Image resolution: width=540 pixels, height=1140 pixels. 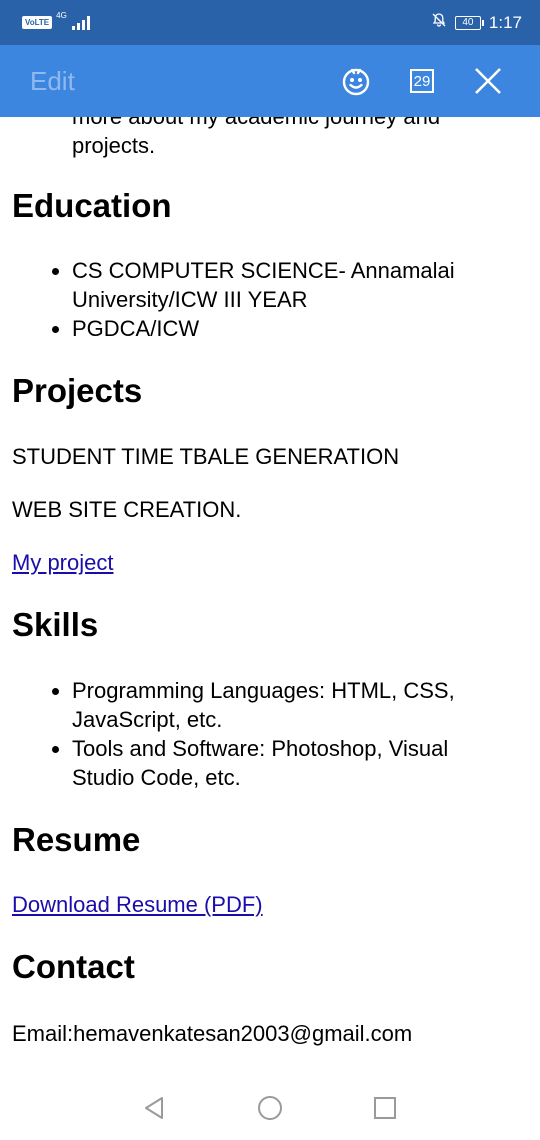 What do you see at coordinates (488, 81) in the screenshot?
I see `close-icon` at bounding box center [488, 81].